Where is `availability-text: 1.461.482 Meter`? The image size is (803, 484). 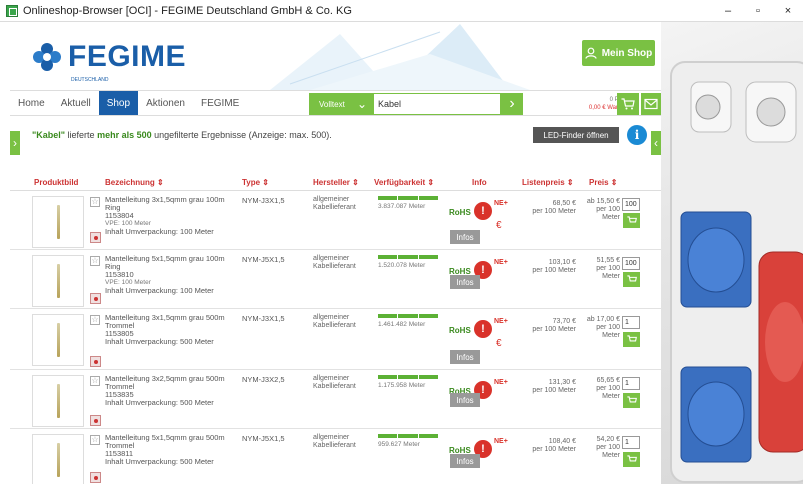 availability-text: 1.461.482 Meter is located at coordinates (402, 324).